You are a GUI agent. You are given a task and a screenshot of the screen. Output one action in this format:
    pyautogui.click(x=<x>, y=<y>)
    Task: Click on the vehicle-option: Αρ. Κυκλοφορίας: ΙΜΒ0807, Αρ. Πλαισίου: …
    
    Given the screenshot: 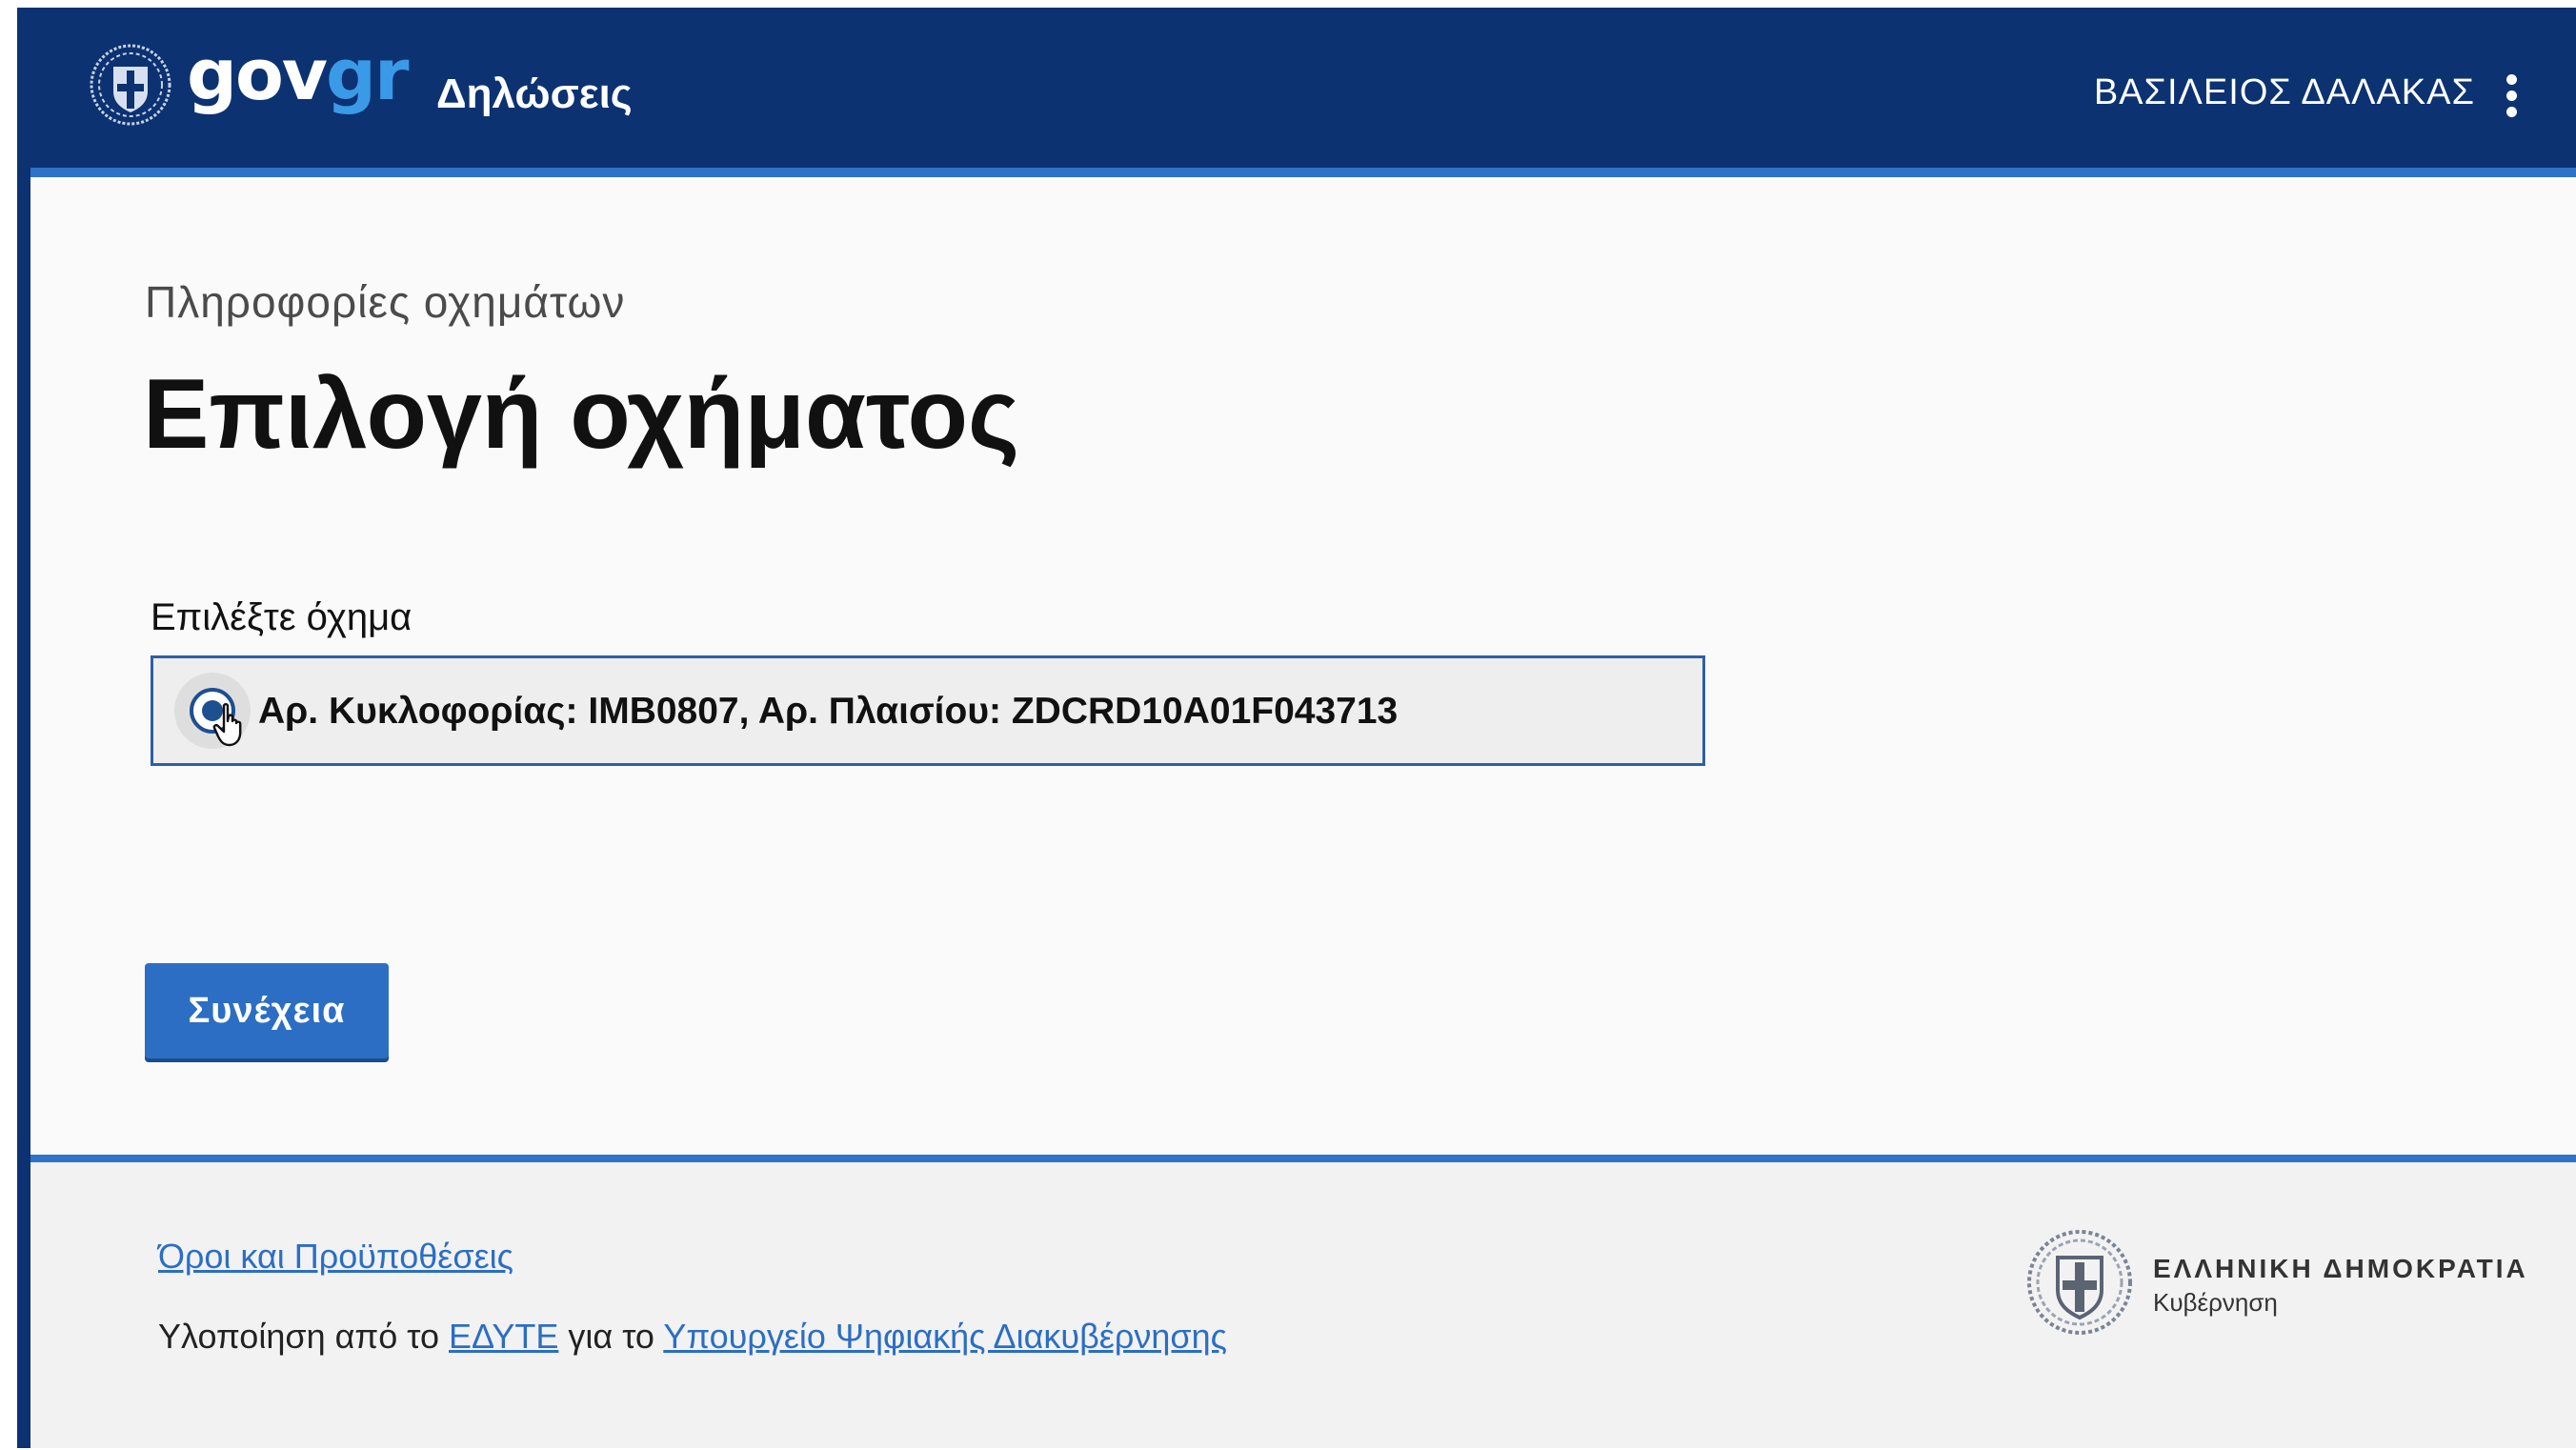 What is the action you would take?
    pyautogui.click(x=928, y=710)
    